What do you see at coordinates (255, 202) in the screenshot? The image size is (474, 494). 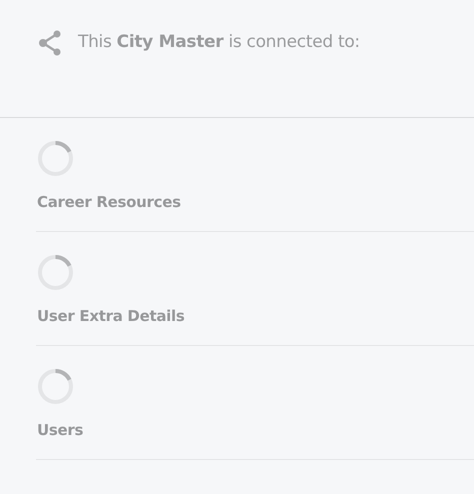 I see `connection-name: Career Resources` at bounding box center [255, 202].